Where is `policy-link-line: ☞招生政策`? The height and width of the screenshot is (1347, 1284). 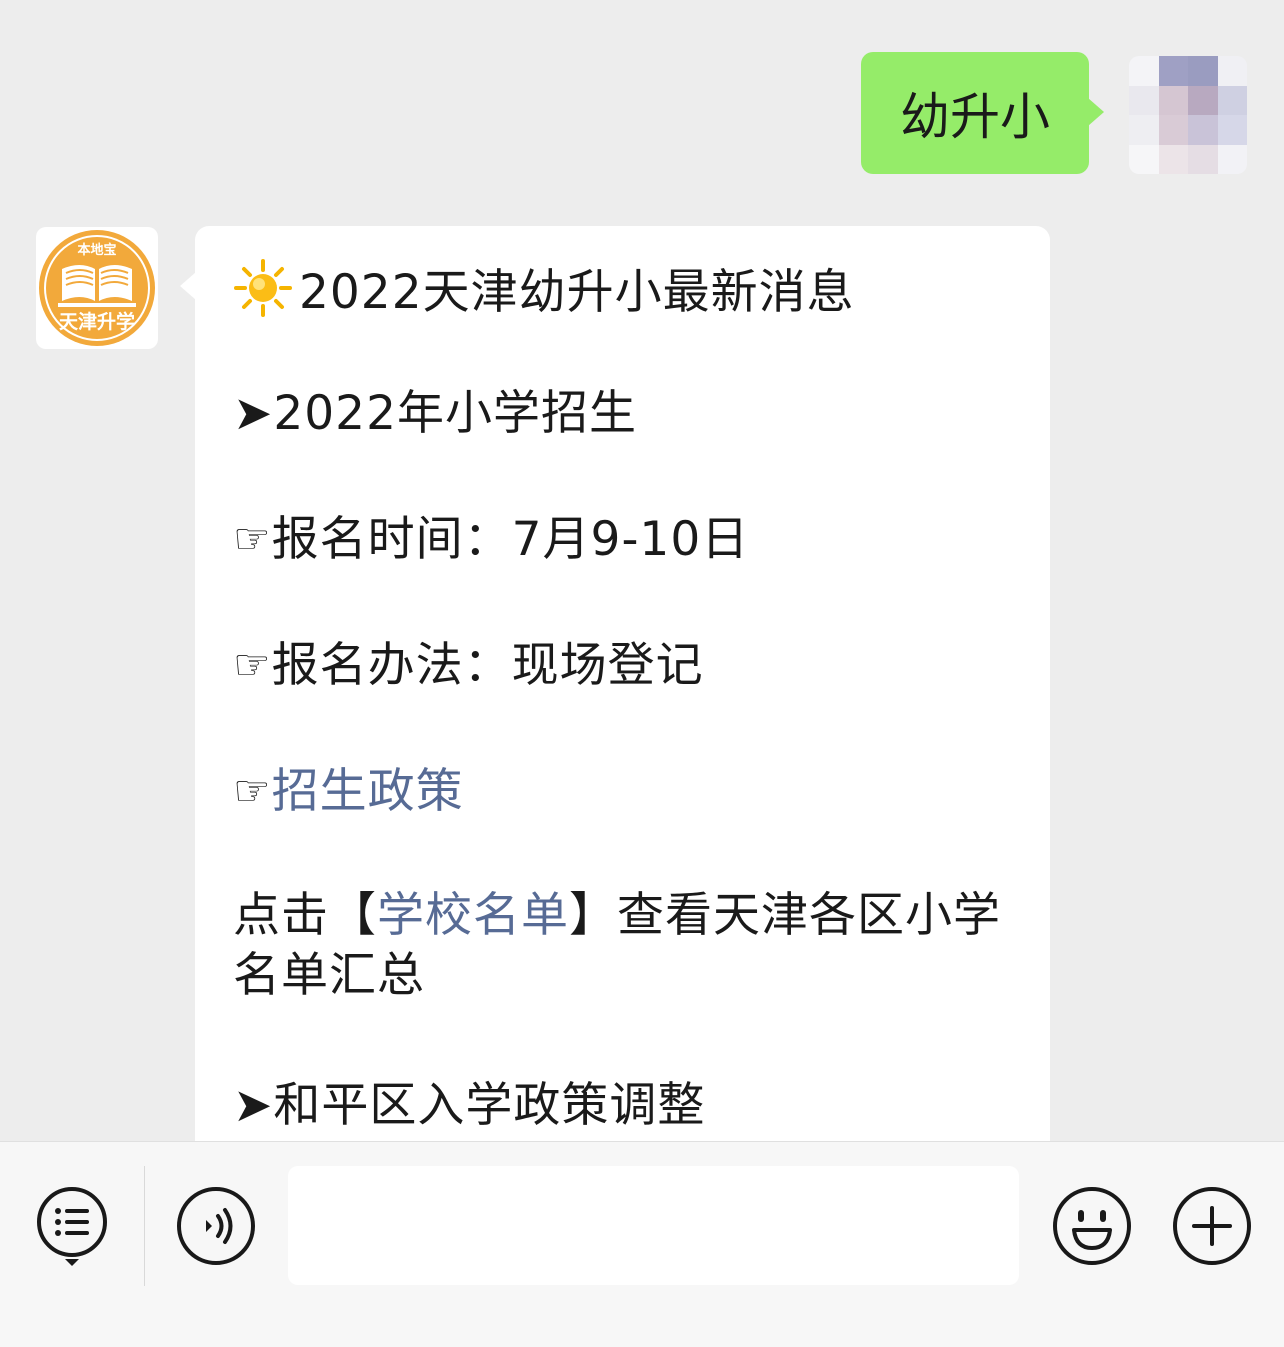
policy-link-line: ☞招生政策 is located at coordinates (348, 791).